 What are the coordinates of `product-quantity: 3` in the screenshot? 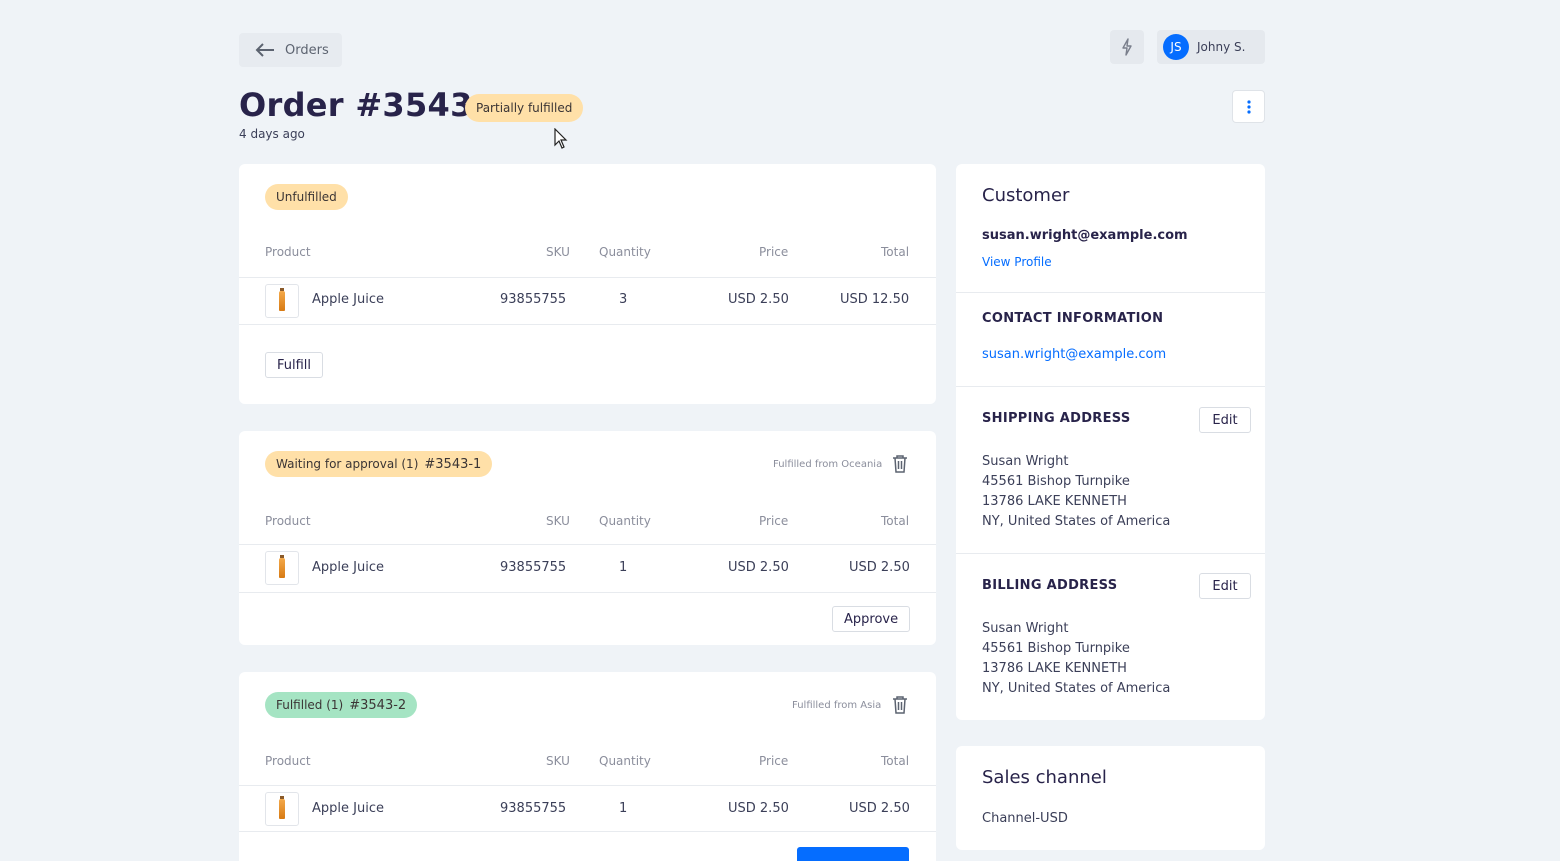 It's located at (623, 299).